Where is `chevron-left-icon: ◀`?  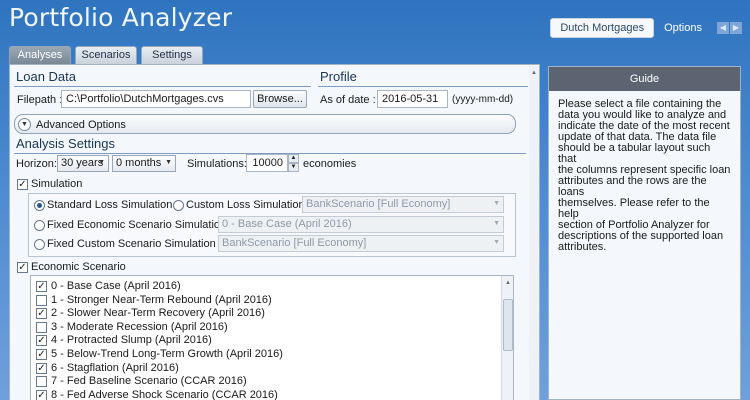 chevron-left-icon: ◀ is located at coordinates (723, 28).